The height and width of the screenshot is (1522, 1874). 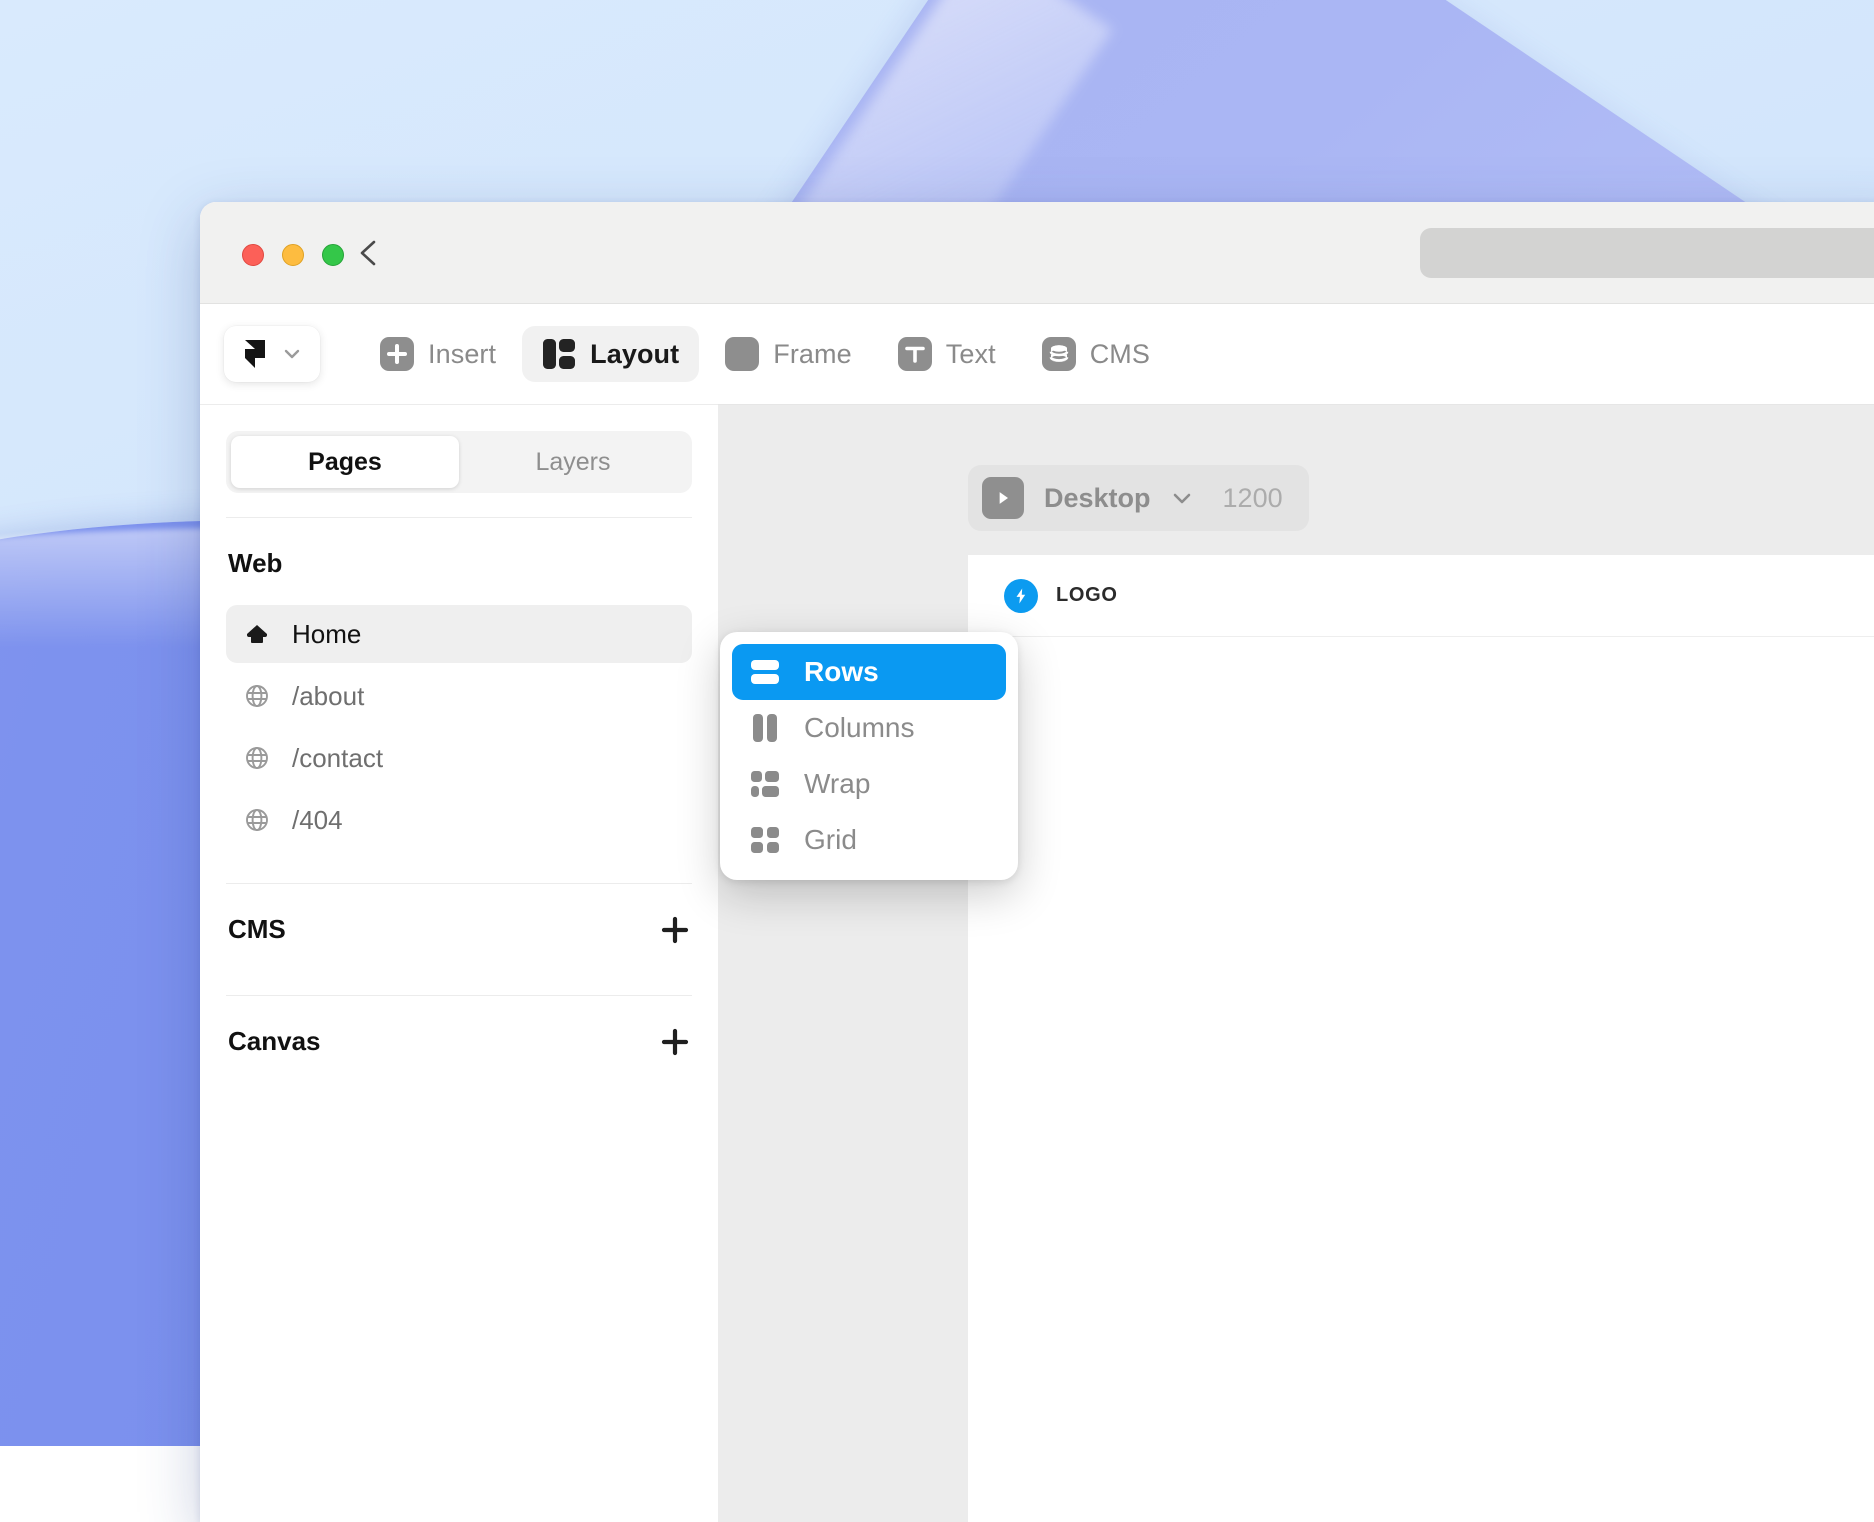 I want to click on home-icon, so click(x=257, y=634).